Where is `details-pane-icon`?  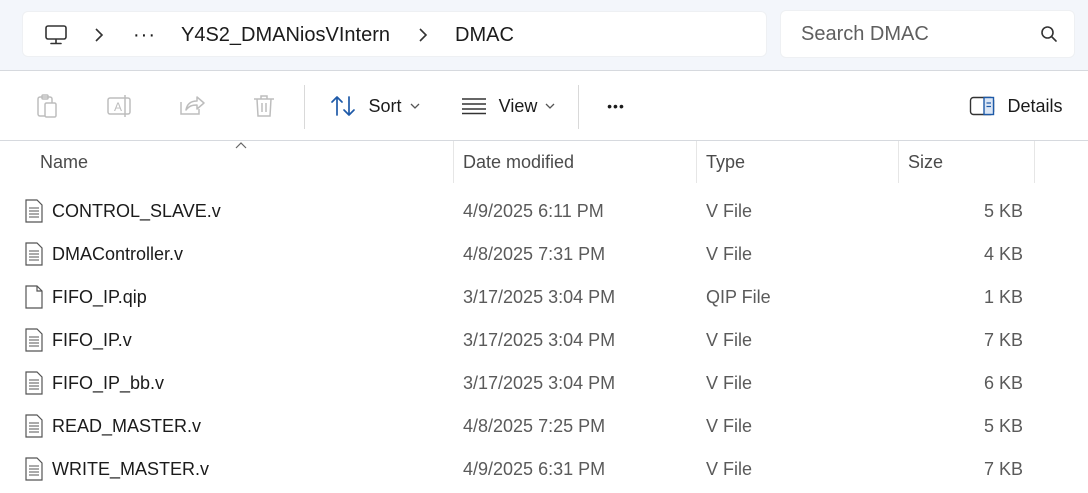
details-pane-icon is located at coordinates (982, 106).